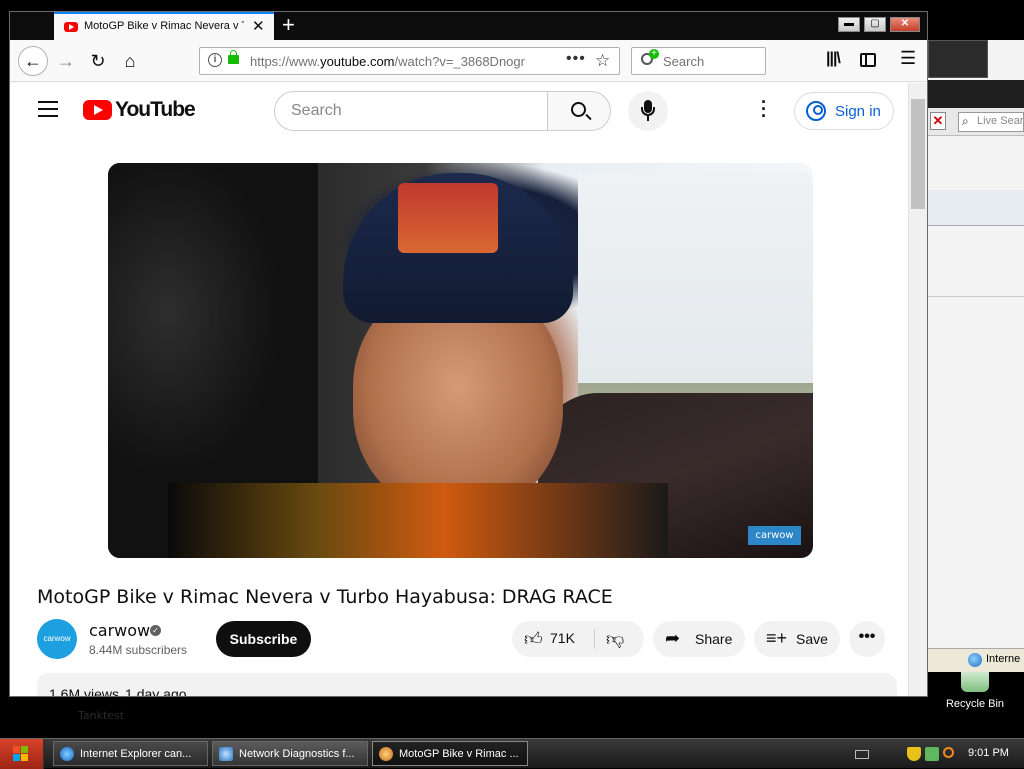 The height and width of the screenshot is (769, 1024). I want to click on upload-date: 1 day ago, so click(156, 691).